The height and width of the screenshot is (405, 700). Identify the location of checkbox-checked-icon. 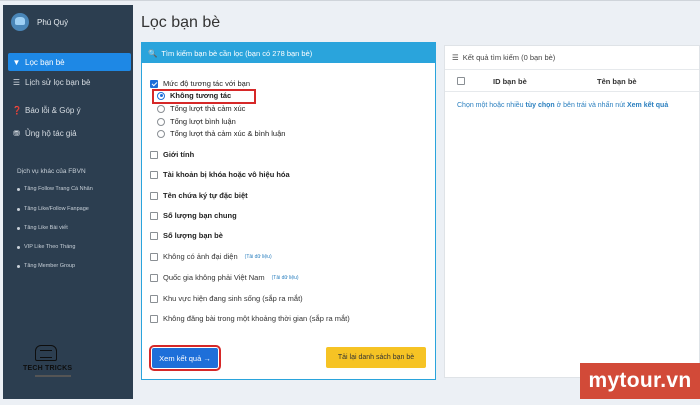
(154, 83).